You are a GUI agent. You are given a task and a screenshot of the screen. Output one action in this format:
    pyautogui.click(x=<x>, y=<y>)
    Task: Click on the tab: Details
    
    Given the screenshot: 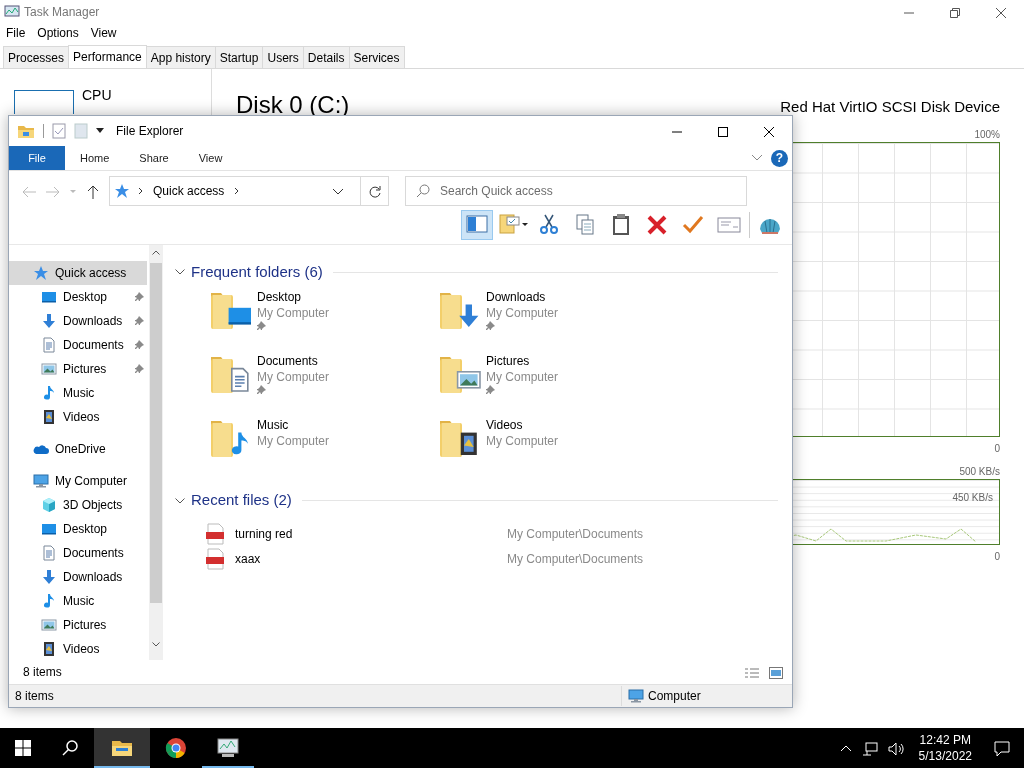 What is the action you would take?
    pyautogui.click(x=326, y=57)
    